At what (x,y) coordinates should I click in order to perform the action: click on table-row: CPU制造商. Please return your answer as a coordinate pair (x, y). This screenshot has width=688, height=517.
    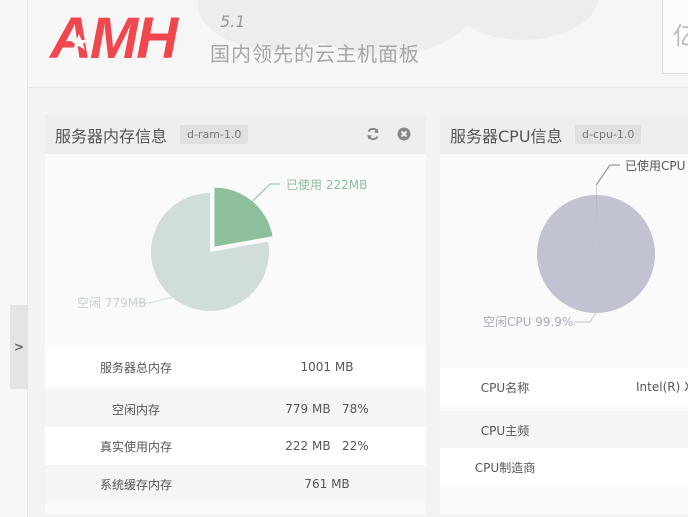
    Looking at the image, I should click on (564, 467).